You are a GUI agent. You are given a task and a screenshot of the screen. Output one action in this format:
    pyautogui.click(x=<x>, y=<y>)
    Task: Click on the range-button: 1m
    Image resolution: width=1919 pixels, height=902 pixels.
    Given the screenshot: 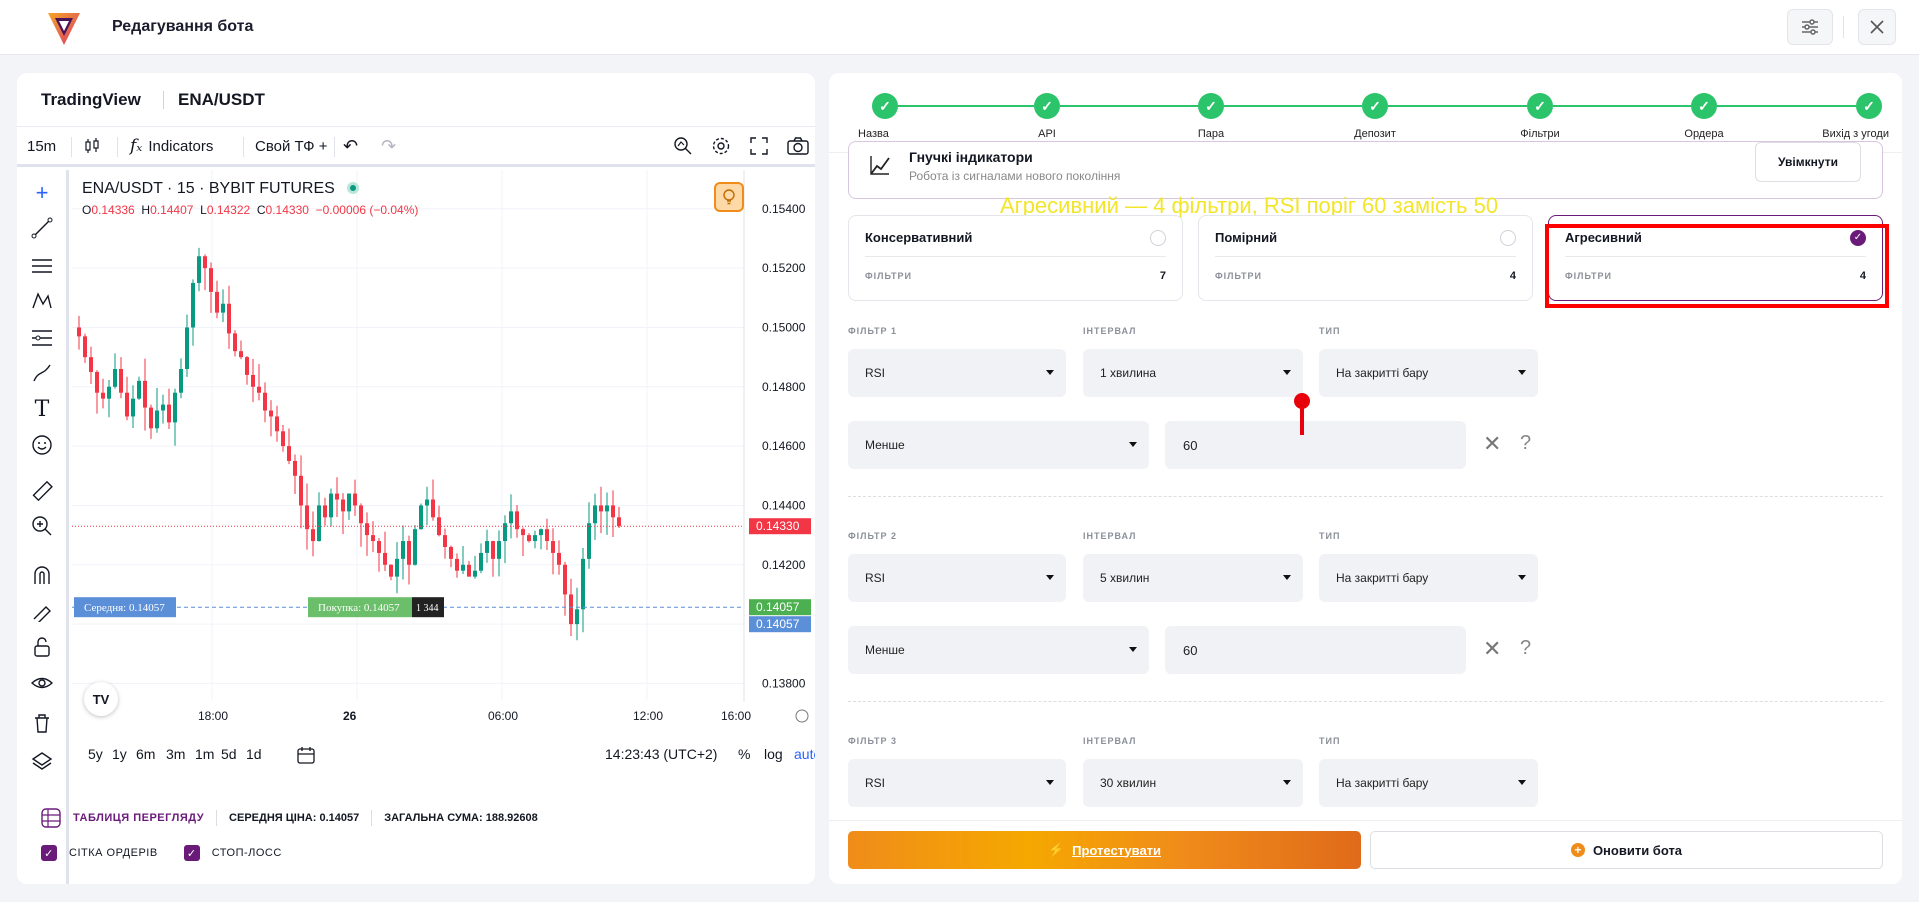 What is the action you would take?
    pyautogui.click(x=204, y=754)
    